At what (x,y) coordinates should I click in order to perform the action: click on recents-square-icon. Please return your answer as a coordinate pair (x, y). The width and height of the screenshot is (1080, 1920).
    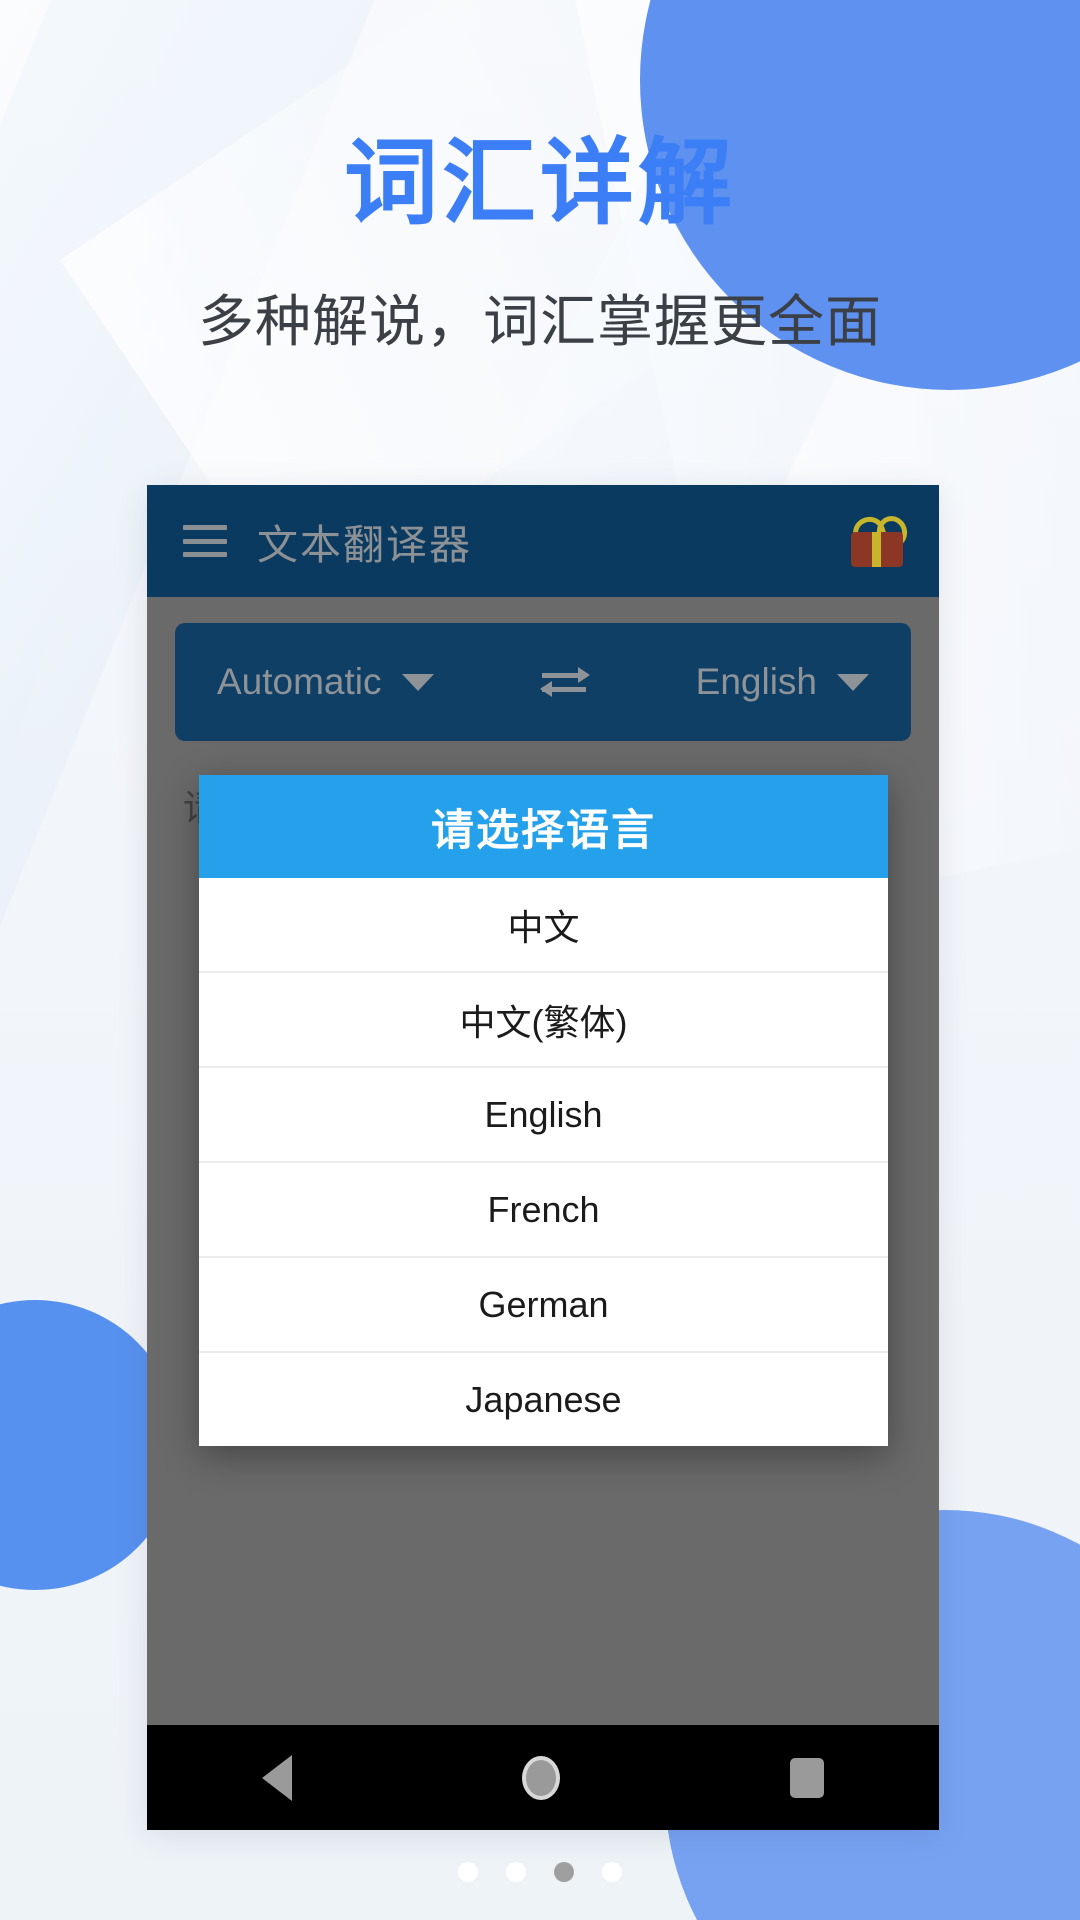
    Looking at the image, I should click on (807, 1777).